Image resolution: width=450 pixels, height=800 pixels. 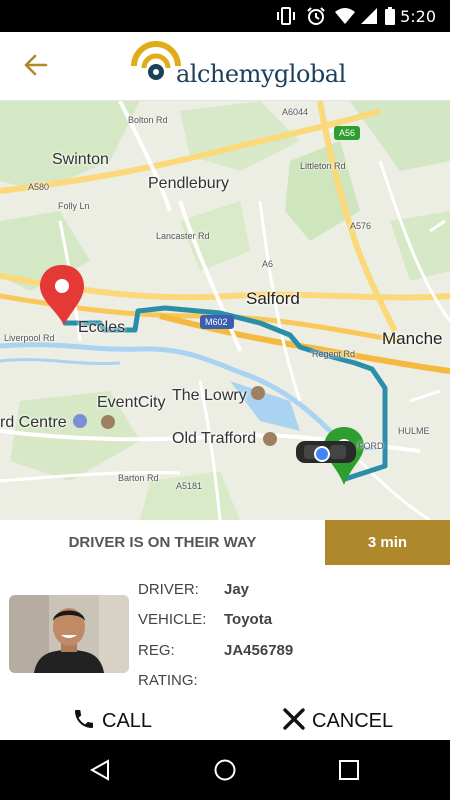 I want to click on battery-icon, so click(x=390, y=16).